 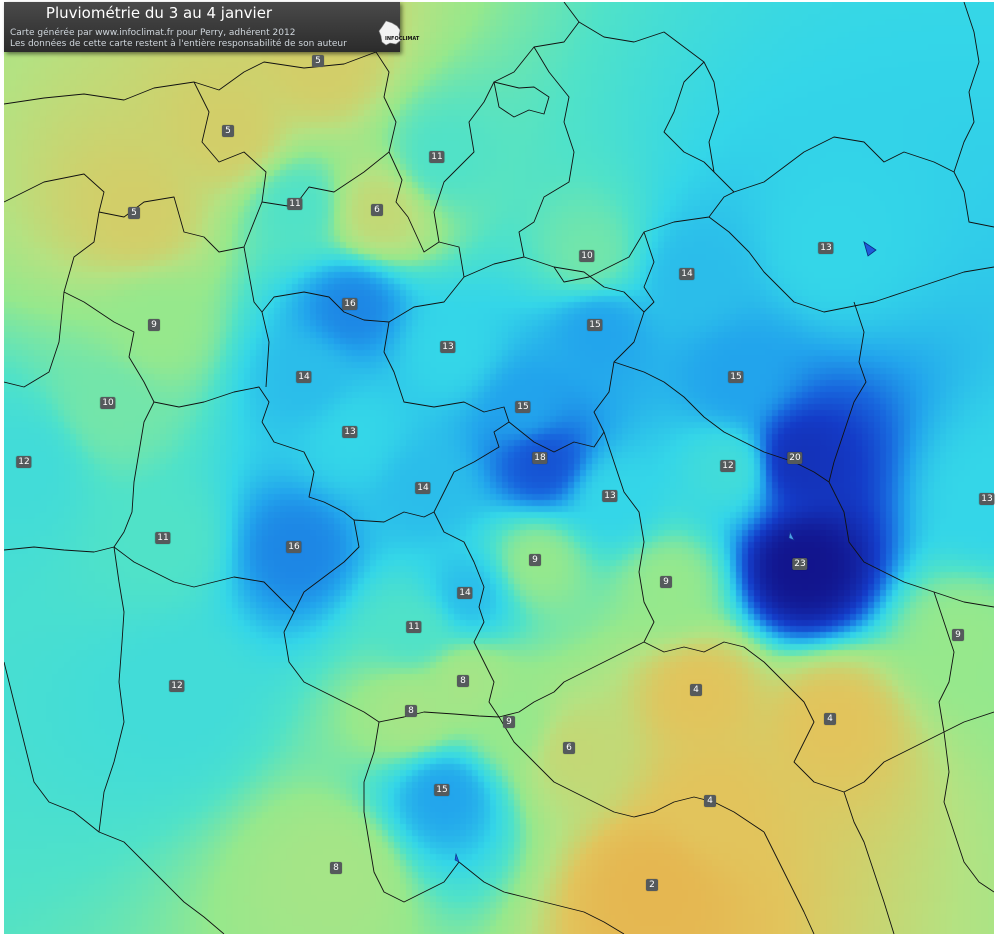 What do you see at coordinates (390, 33) in the screenshot?
I see `france-logo-icon` at bounding box center [390, 33].